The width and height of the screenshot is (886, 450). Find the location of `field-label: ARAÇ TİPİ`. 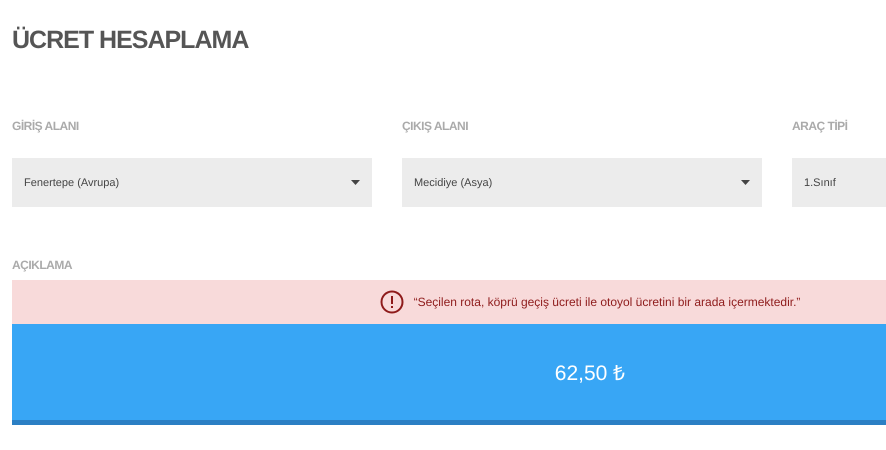

field-label: ARAÇ TİPİ is located at coordinates (820, 127).